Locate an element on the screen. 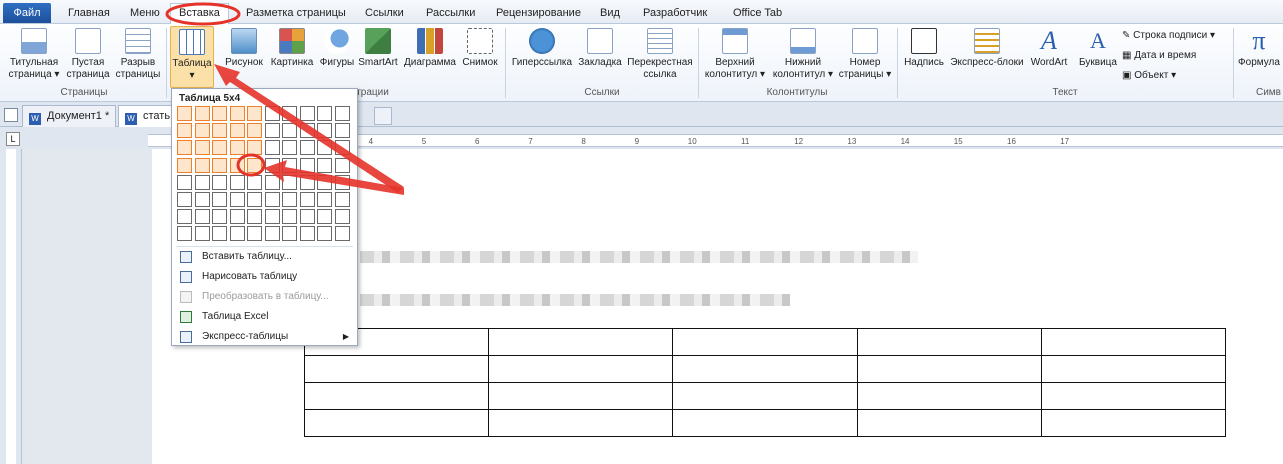 This screenshot has height=464, width=1283. picture-button: Рисунок is located at coordinates (244, 47).